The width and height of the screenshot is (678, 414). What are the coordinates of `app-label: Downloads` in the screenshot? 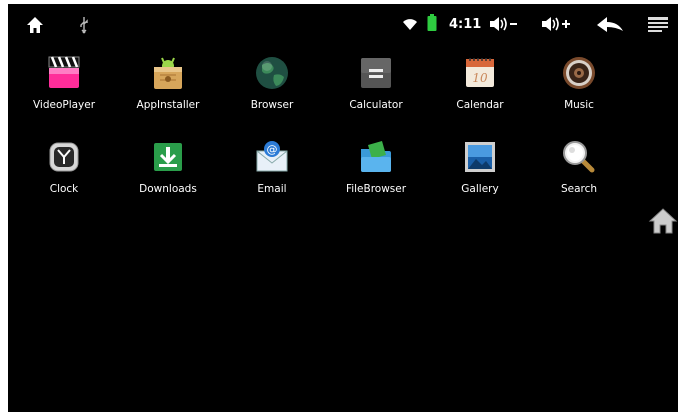 It's located at (168, 189).